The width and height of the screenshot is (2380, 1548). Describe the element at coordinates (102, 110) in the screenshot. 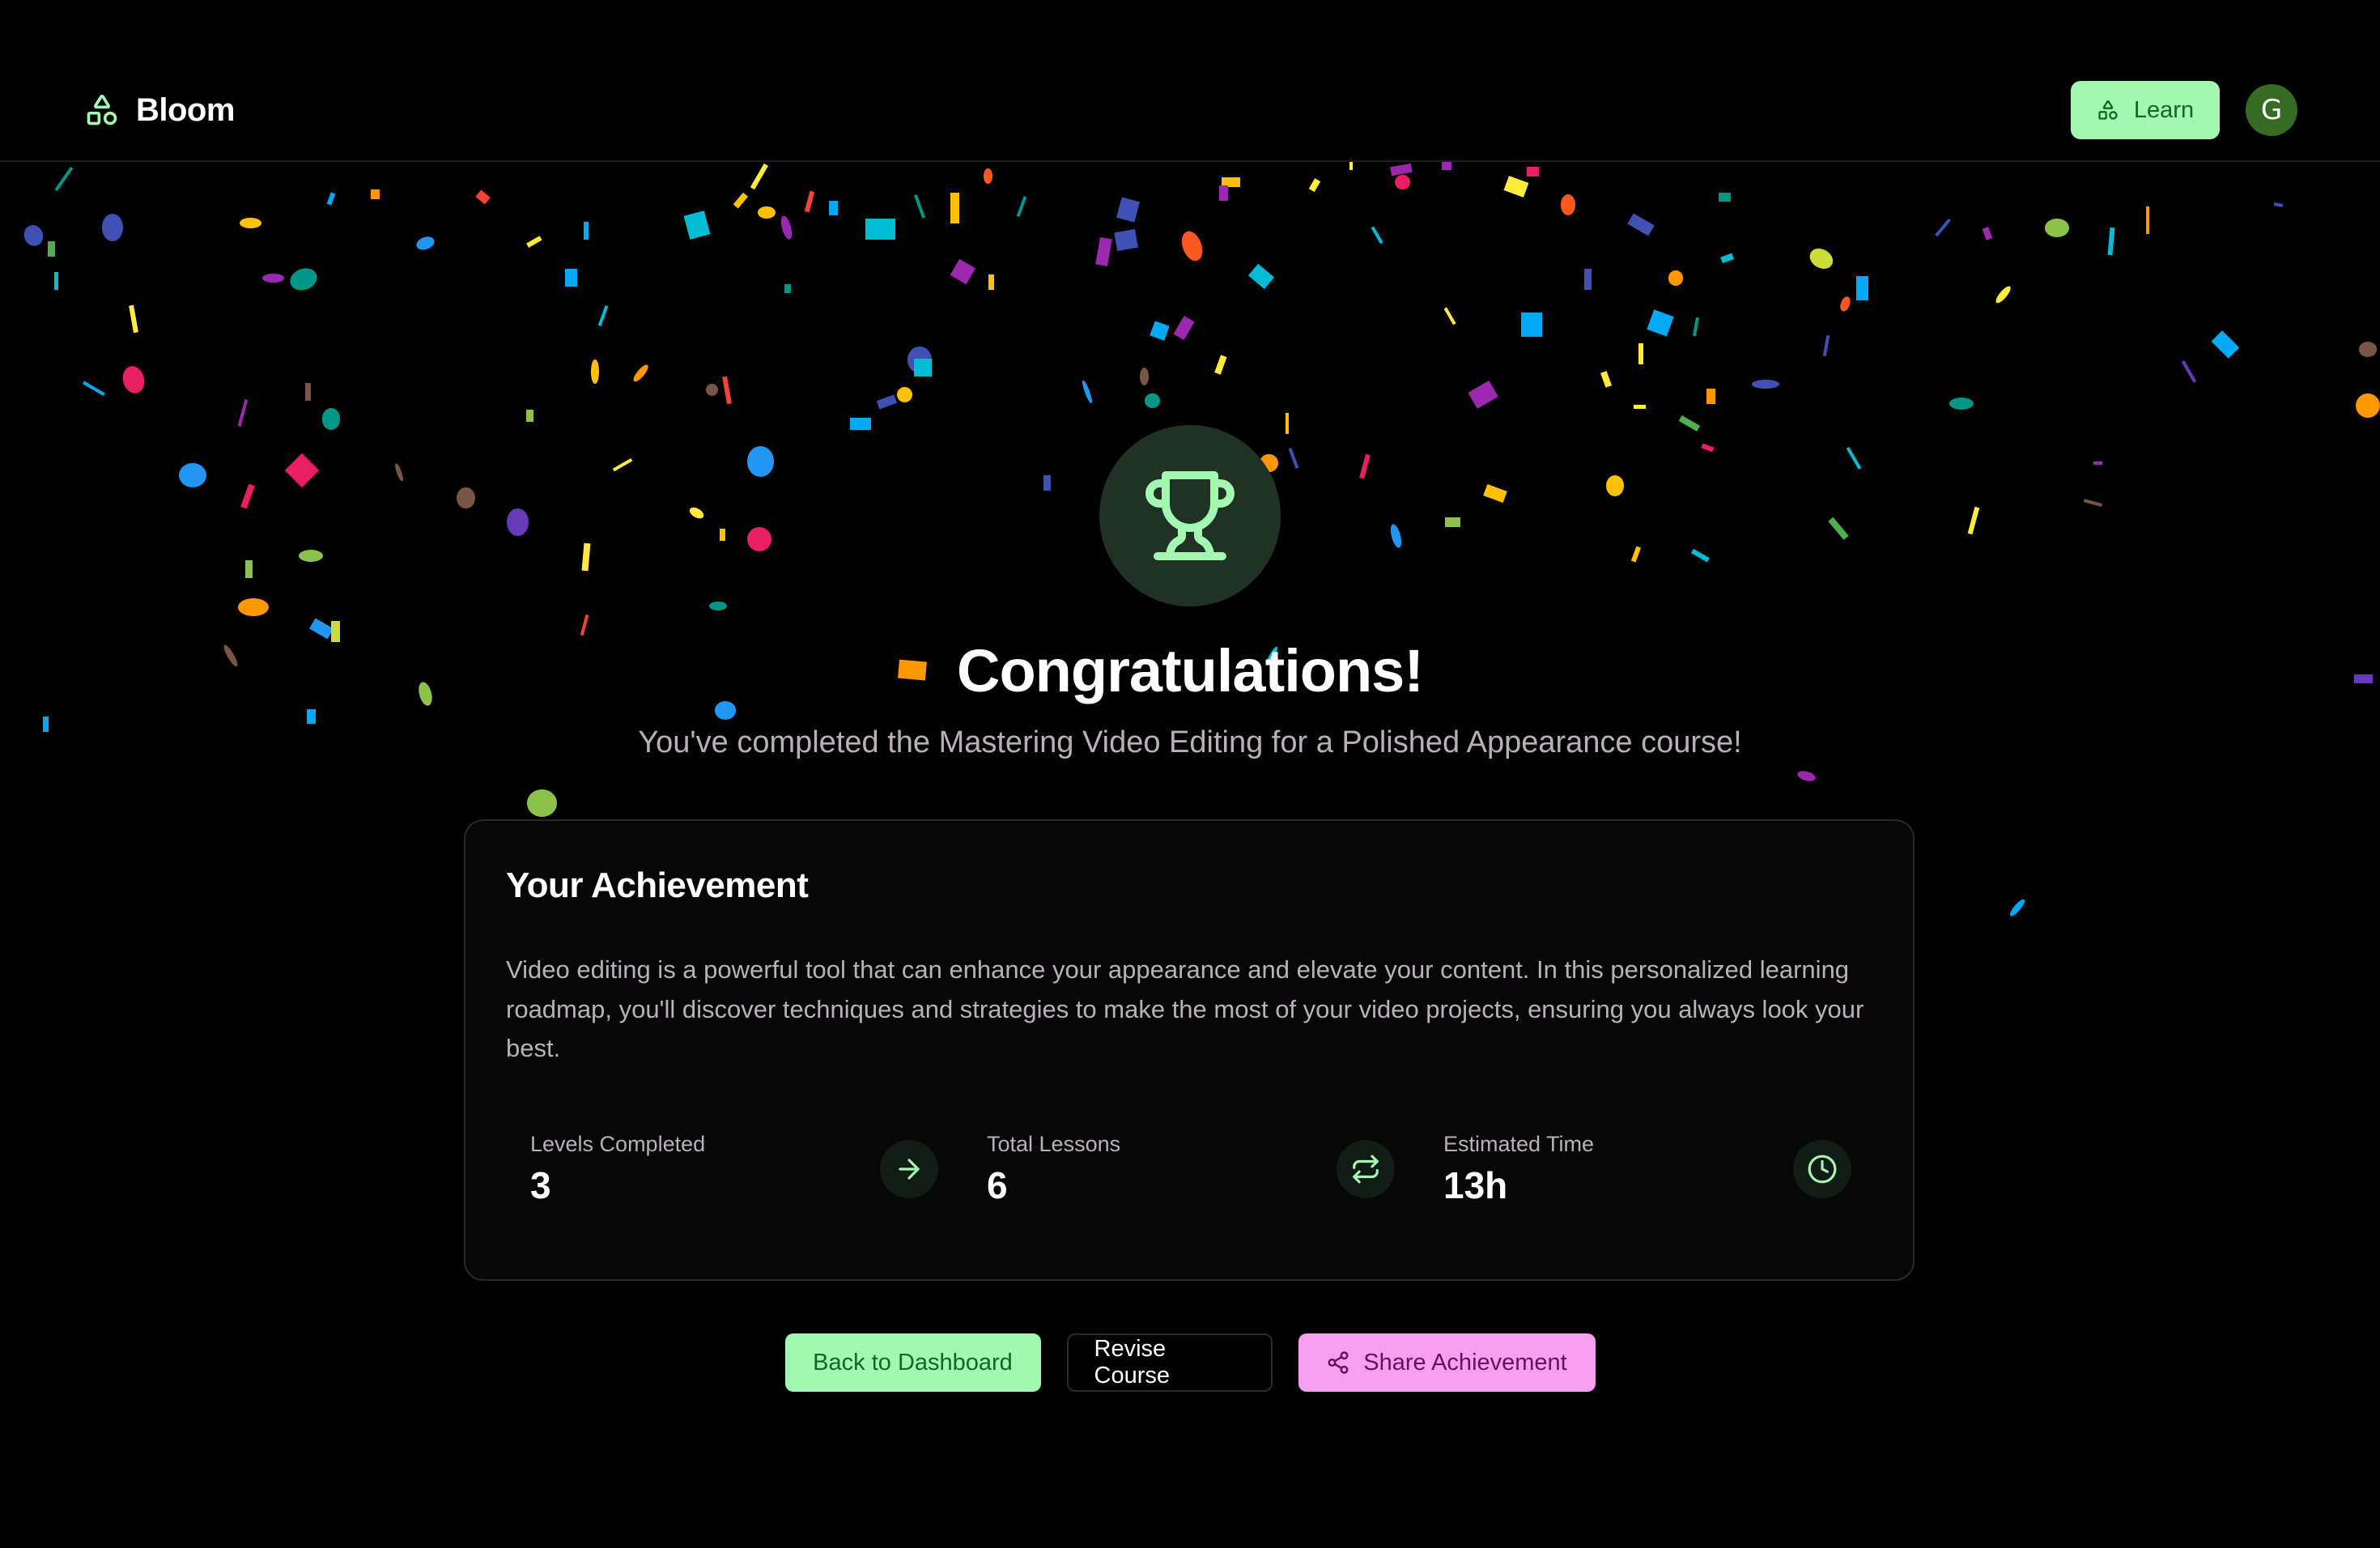

I see `shapes-logo-icon` at that location.